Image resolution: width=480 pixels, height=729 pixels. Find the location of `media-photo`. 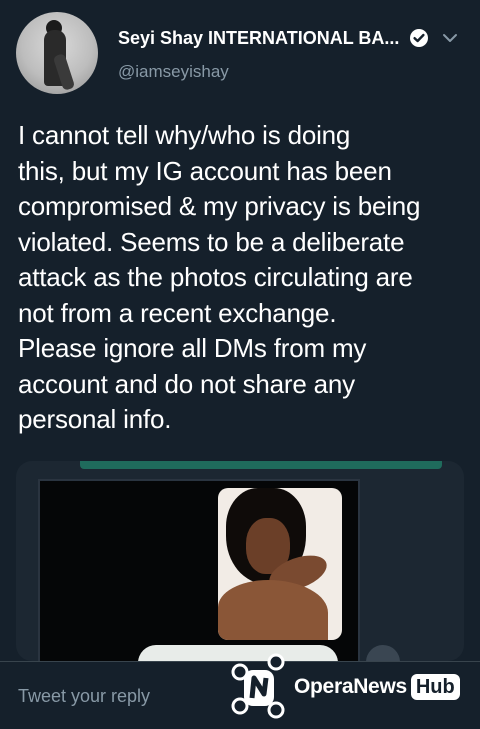

media-photo is located at coordinates (280, 564).